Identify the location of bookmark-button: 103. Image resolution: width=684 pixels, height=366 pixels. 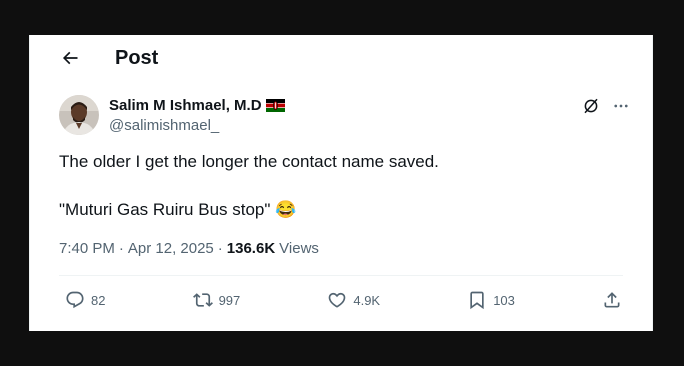
(491, 300).